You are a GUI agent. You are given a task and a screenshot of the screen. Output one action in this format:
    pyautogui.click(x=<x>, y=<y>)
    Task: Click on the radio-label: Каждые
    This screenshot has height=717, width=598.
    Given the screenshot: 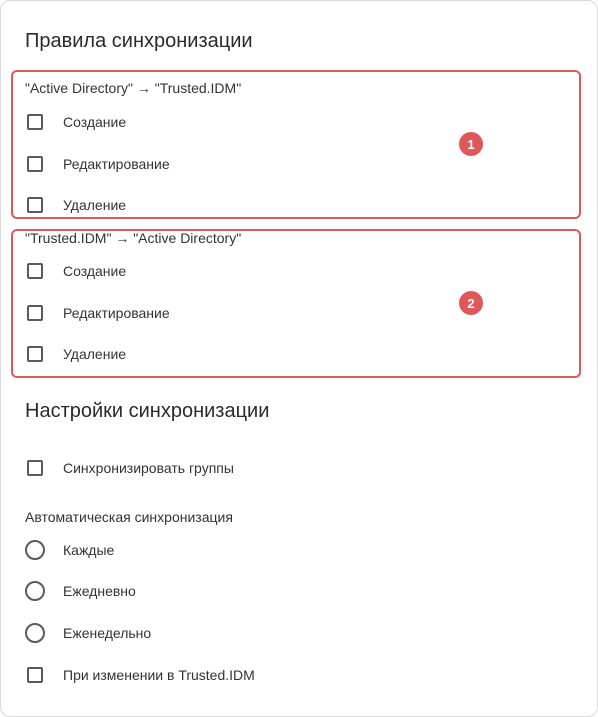 What is the action you would take?
    pyautogui.click(x=89, y=550)
    